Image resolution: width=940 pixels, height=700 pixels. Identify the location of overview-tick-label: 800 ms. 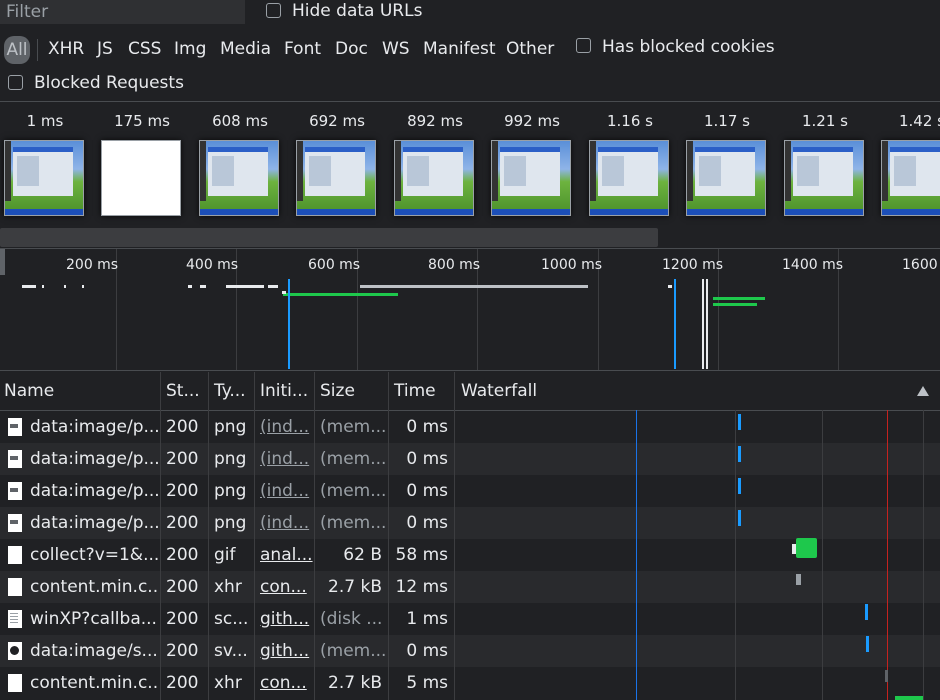
(454, 265).